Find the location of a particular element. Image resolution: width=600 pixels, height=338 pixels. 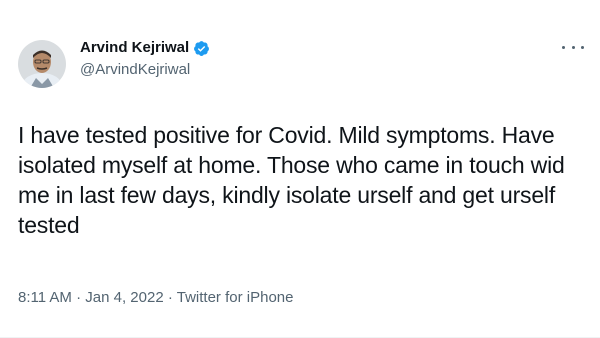

tweet-time: 8:11 AM is located at coordinates (45, 297).